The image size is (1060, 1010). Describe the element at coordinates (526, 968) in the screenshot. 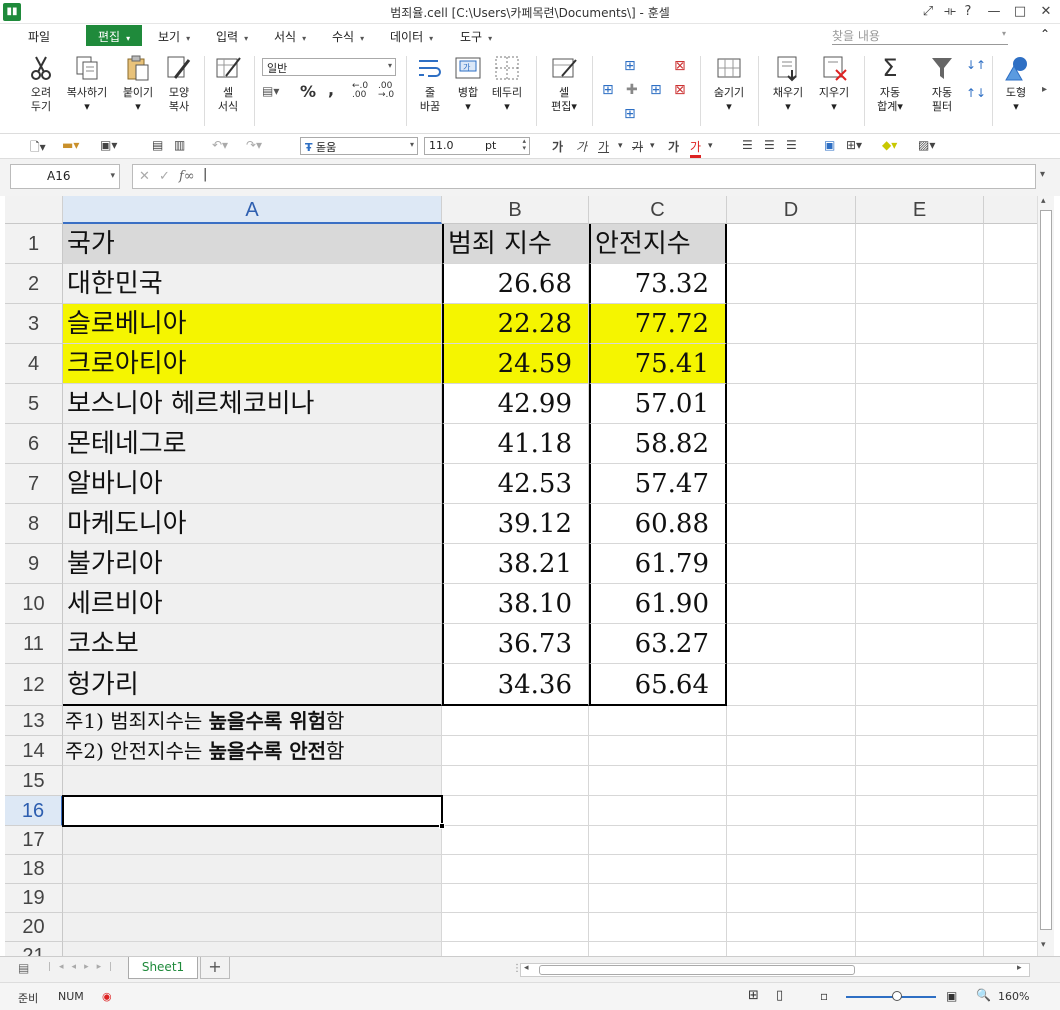

I see `scroll-left-icon: ◂` at that location.